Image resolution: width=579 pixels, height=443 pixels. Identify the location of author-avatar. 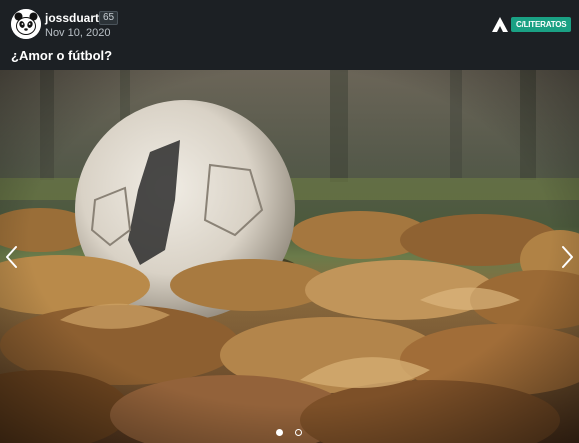
(26, 24).